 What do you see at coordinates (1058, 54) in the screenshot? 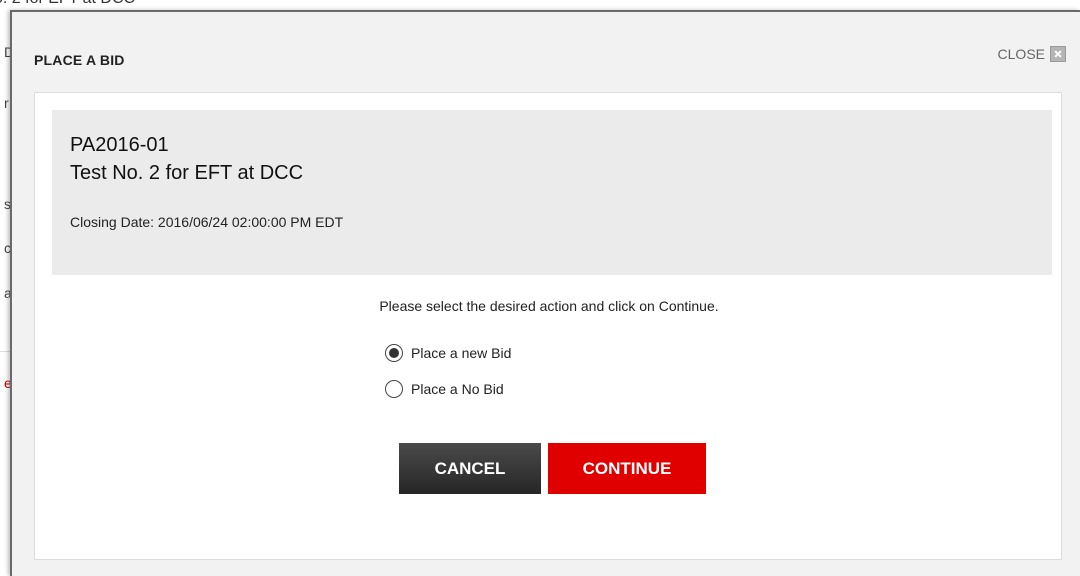
I see `close-icon` at bounding box center [1058, 54].